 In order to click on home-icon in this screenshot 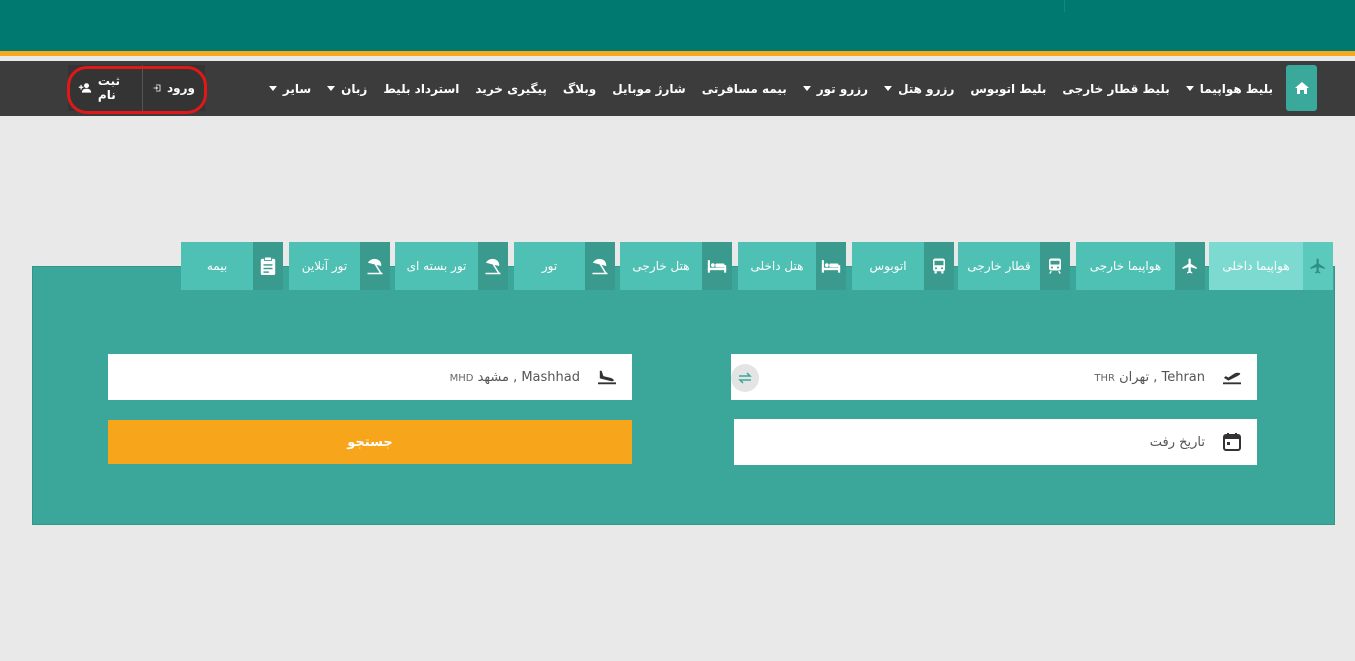, I will do `click(1301, 88)`.